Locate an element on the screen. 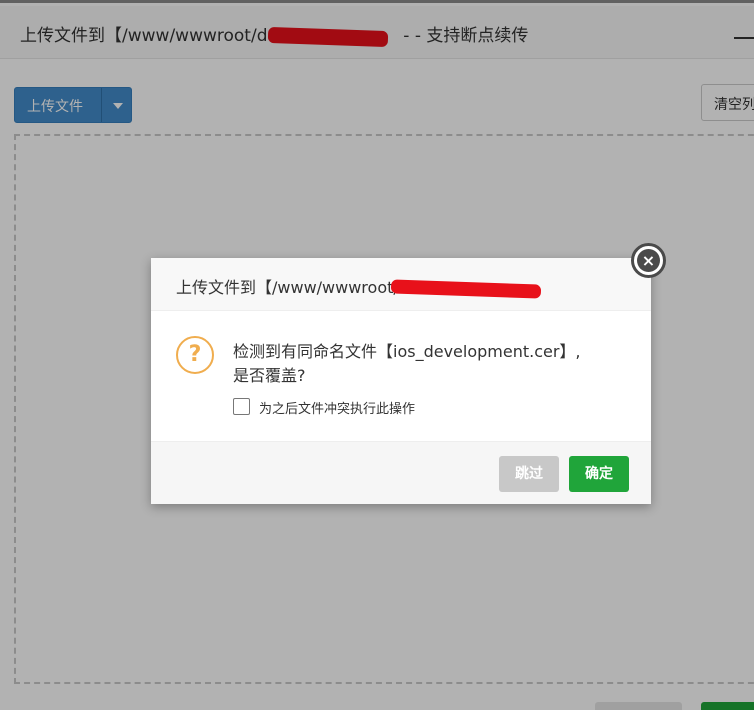 The height and width of the screenshot is (710, 754). dialog-close-button: × is located at coordinates (648, 260).